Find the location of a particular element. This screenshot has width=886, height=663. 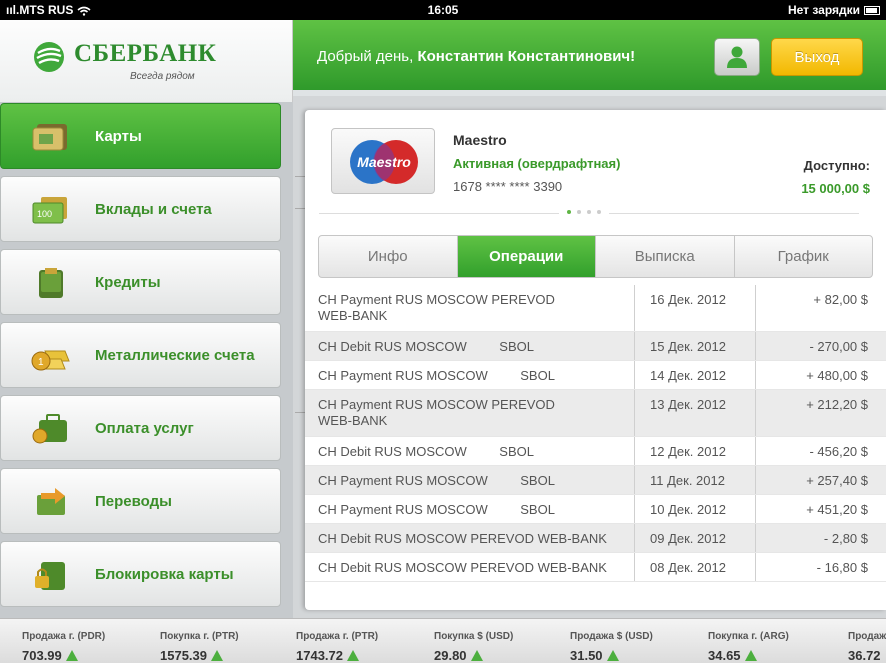

rate-value-text: 34.65 is located at coordinates (724, 655).